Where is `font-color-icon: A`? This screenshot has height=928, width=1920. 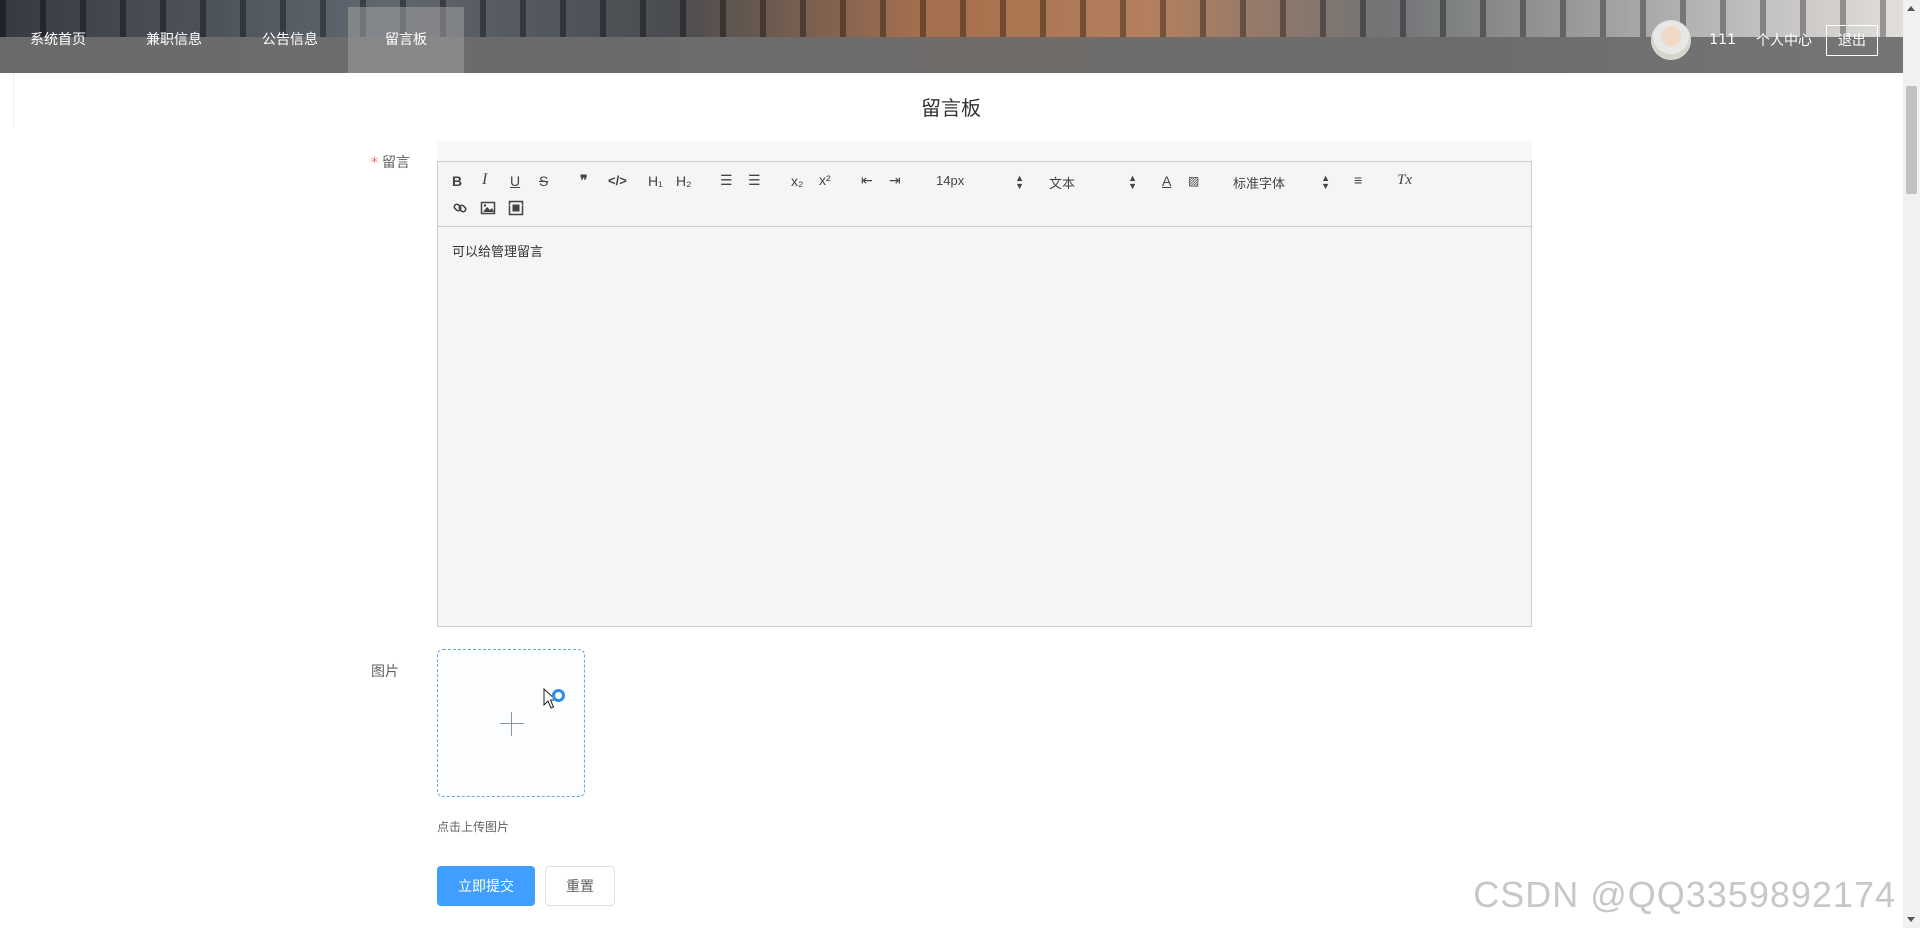
font-color-icon: A is located at coordinates (1166, 181).